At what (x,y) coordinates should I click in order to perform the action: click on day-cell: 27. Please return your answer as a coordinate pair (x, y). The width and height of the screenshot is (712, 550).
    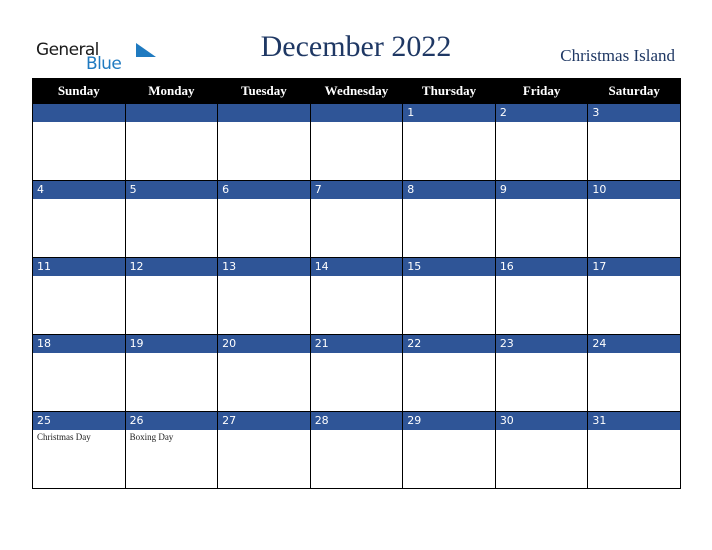
    Looking at the image, I should click on (264, 450).